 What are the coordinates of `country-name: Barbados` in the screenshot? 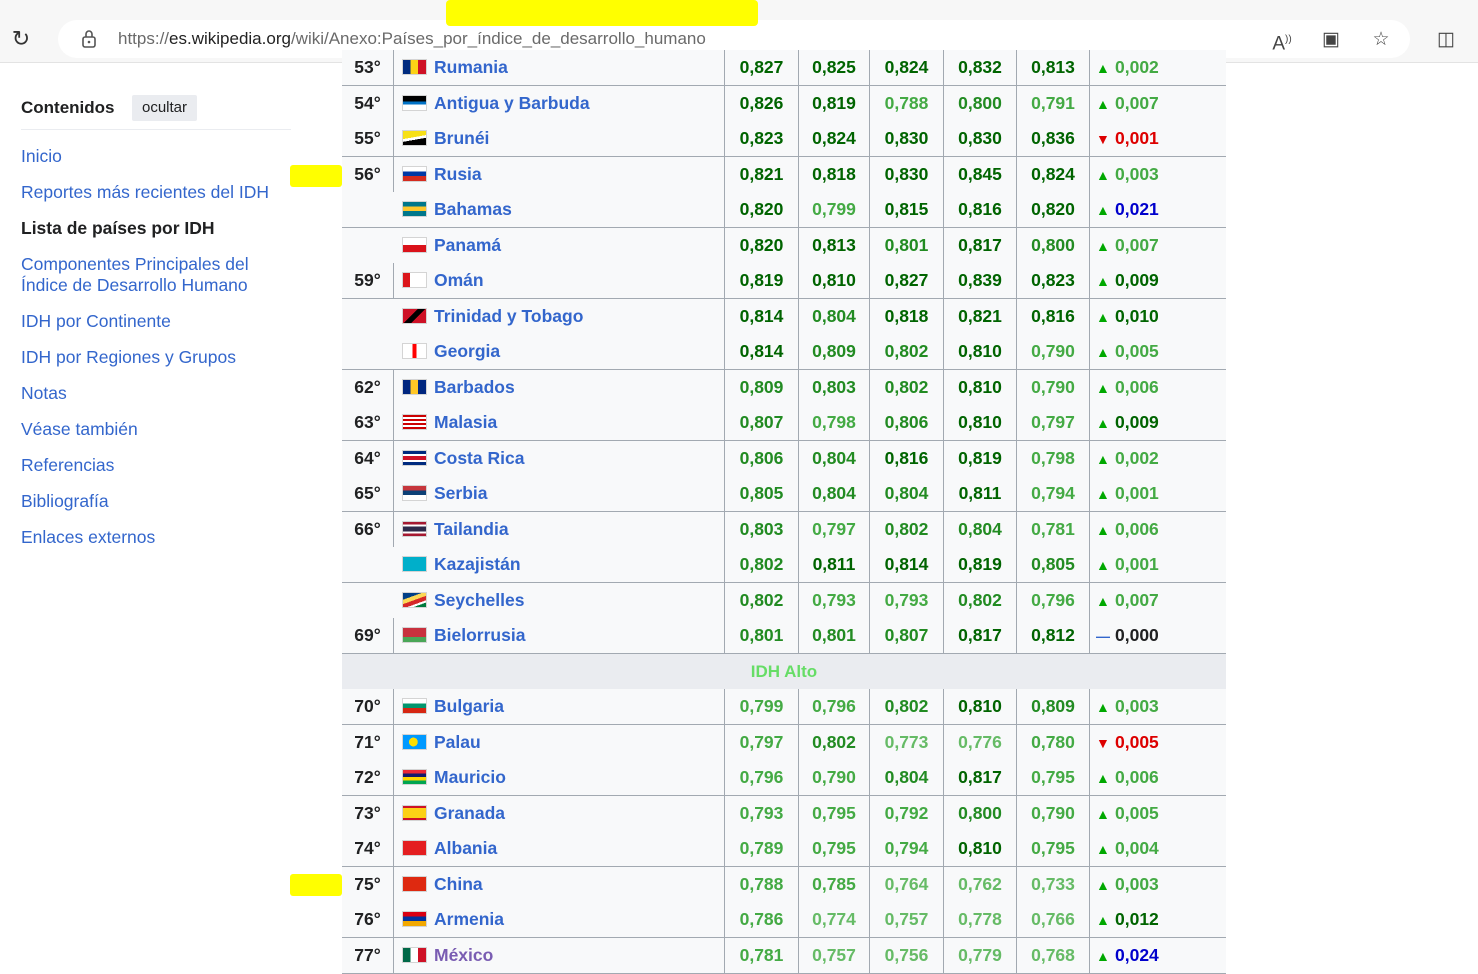 It's located at (474, 387).